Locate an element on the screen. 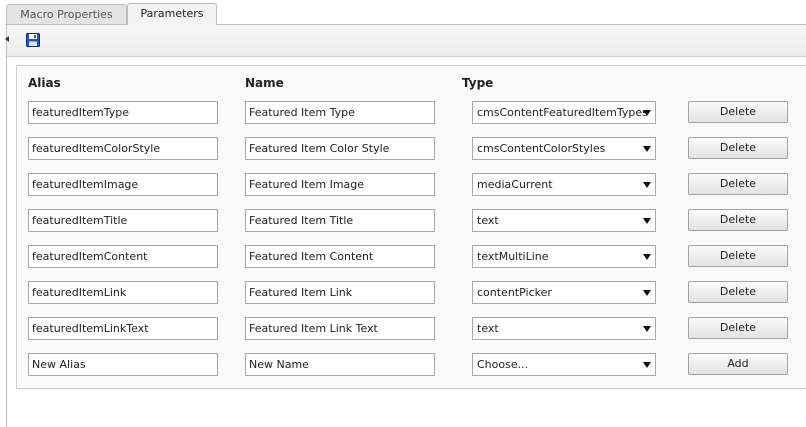  alias-input: featuredItemLinkText is located at coordinates (123, 328).